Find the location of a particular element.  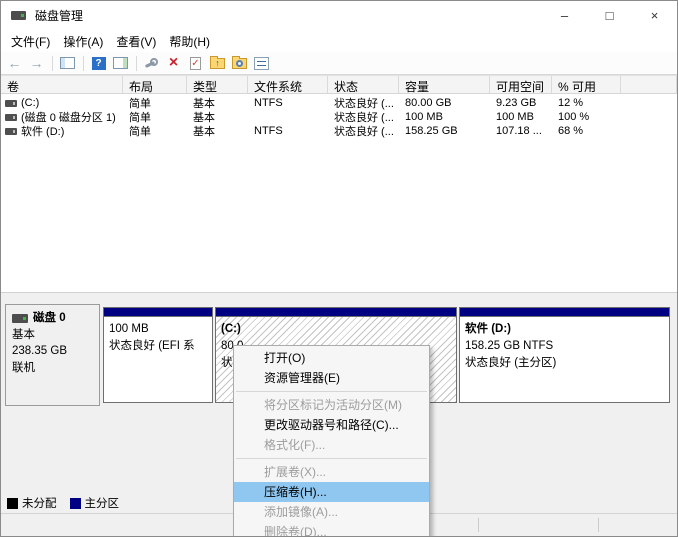

properties-check-icon: ✓ is located at coordinates (195, 63).